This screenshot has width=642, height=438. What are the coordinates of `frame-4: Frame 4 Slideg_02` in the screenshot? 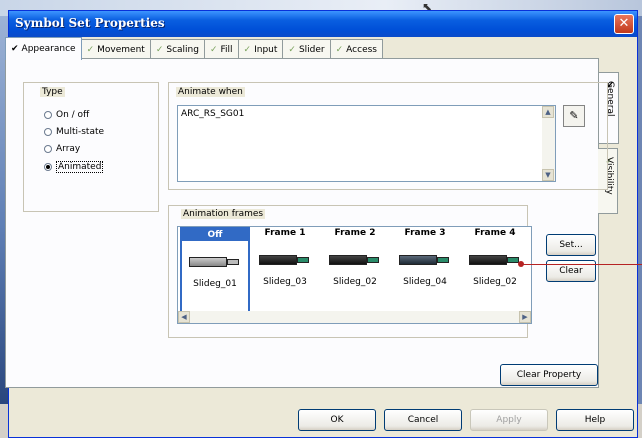 It's located at (495, 270).